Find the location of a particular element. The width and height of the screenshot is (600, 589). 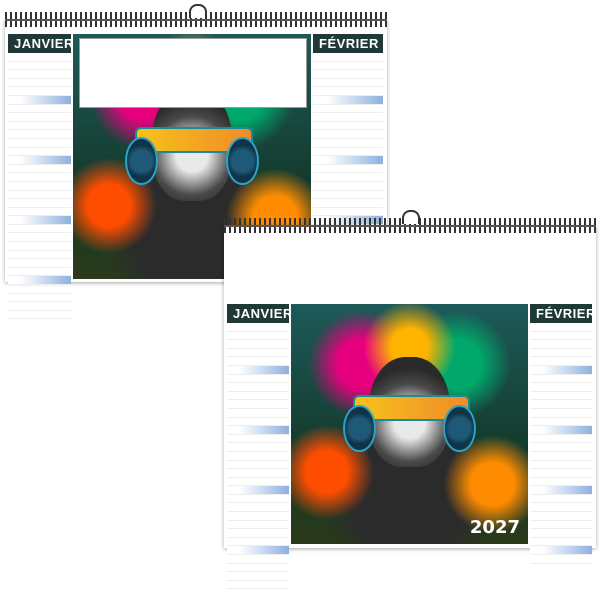

hanger-hook is located at coordinates (411, 217).